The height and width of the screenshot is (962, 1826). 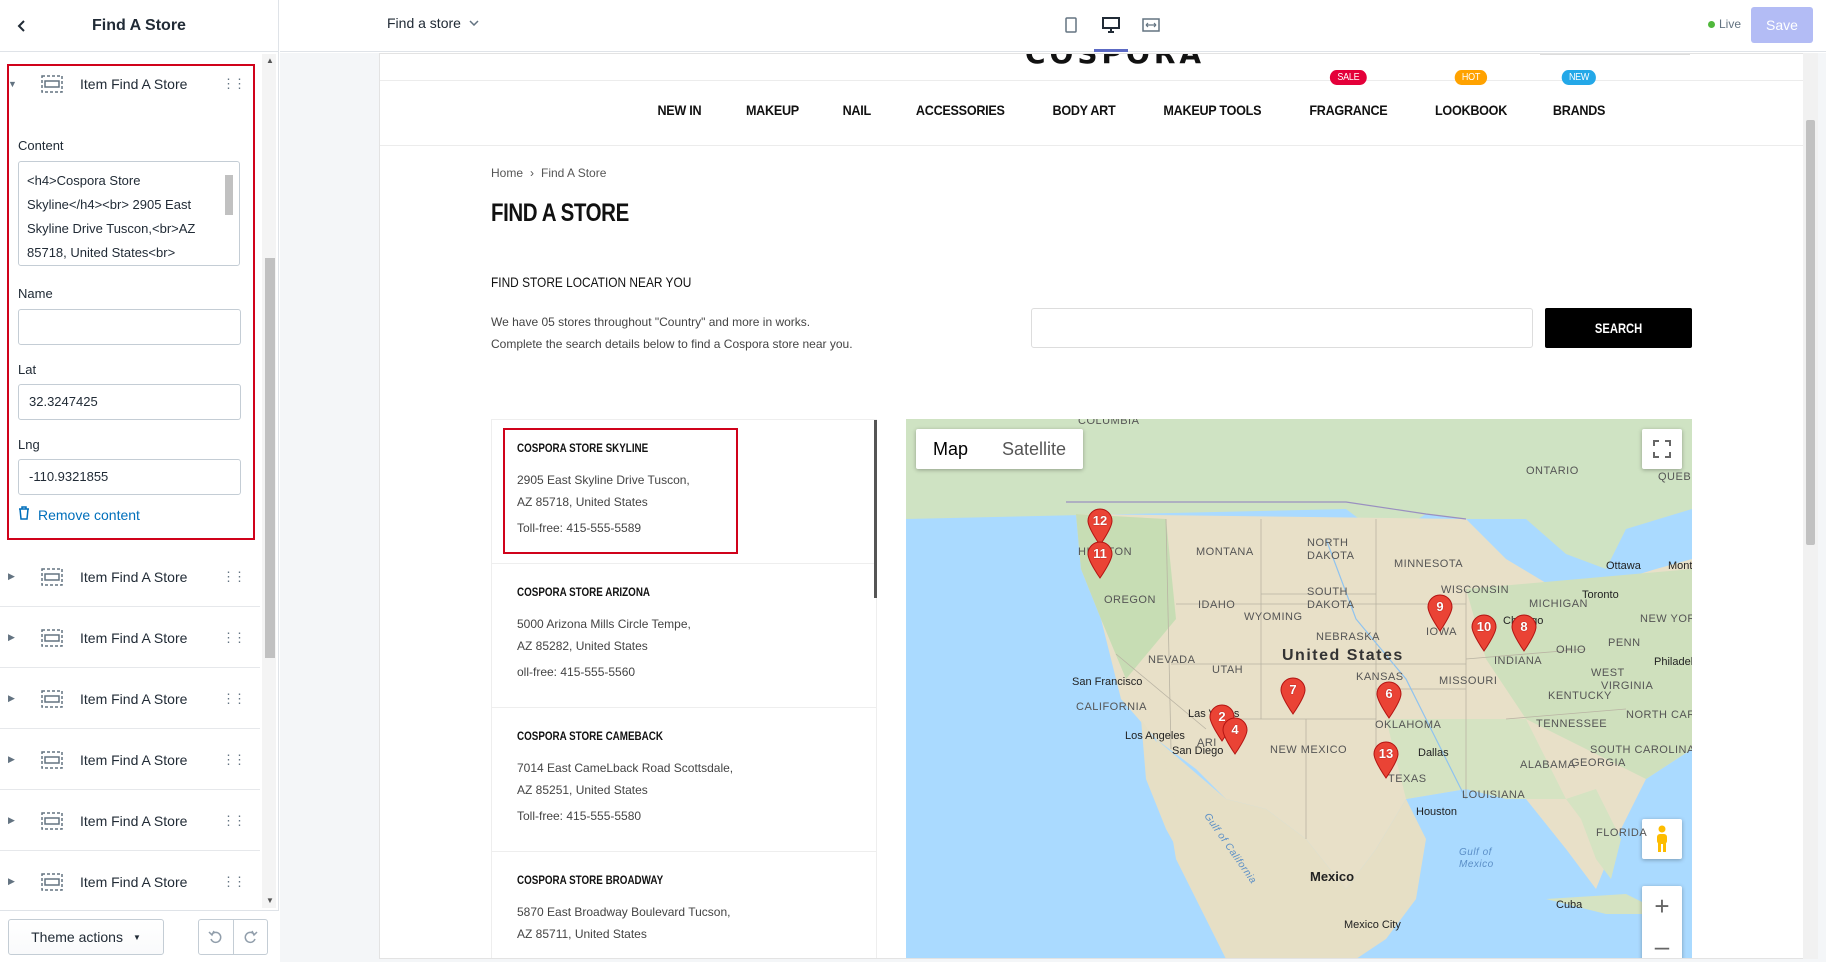 What do you see at coordinates (1471, 96) in the screenshot?
I see `nav-item-lookbook: Hot LOOKBOOK` at bounding box center [1471, 96].